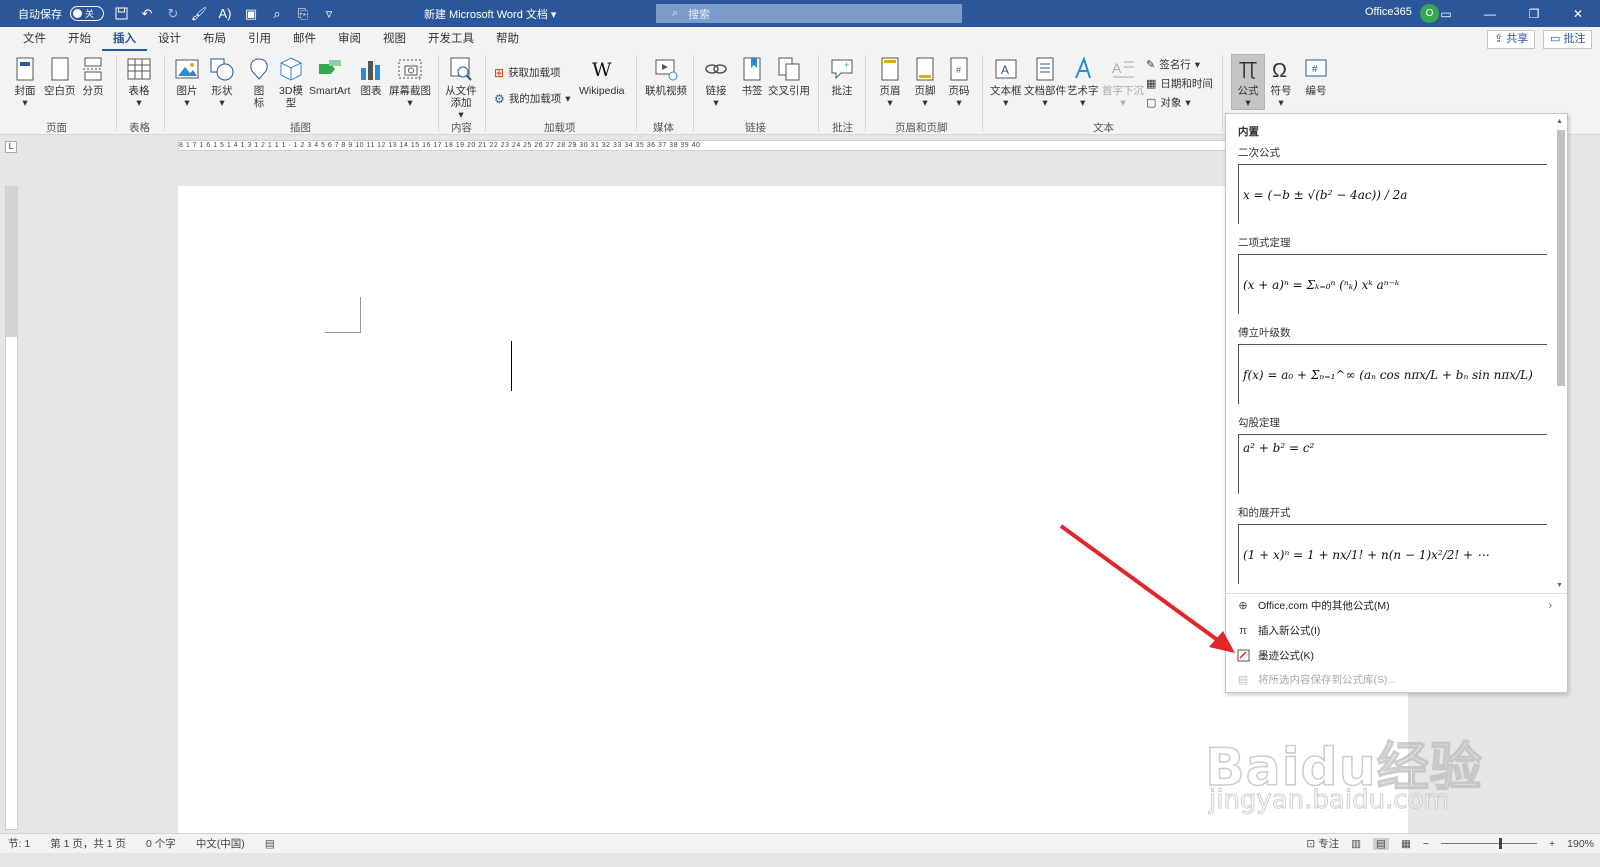  Describe the element at coordinates (169, 39) in the screenshot. I see `tab-design: 设计` at that location.